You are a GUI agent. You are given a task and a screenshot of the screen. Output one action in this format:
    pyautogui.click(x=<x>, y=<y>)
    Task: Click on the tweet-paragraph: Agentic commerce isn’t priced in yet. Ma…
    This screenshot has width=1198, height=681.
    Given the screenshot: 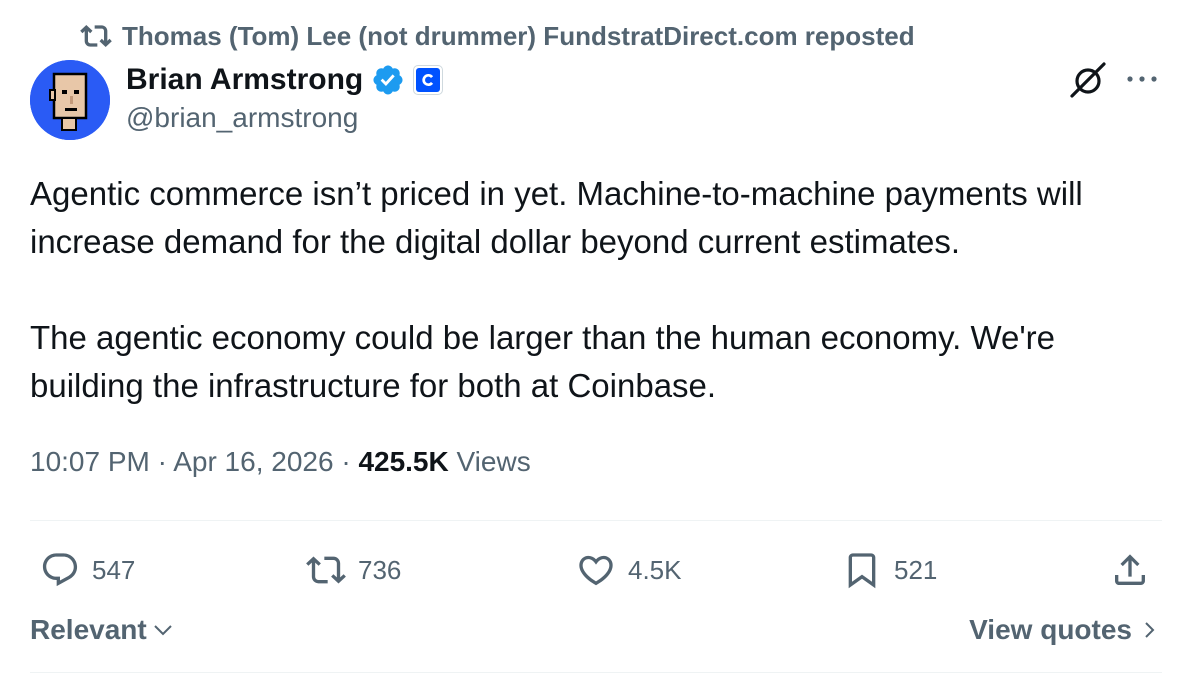 What is the action you would take?
    pyautogui.click(x=556, y=217)
    